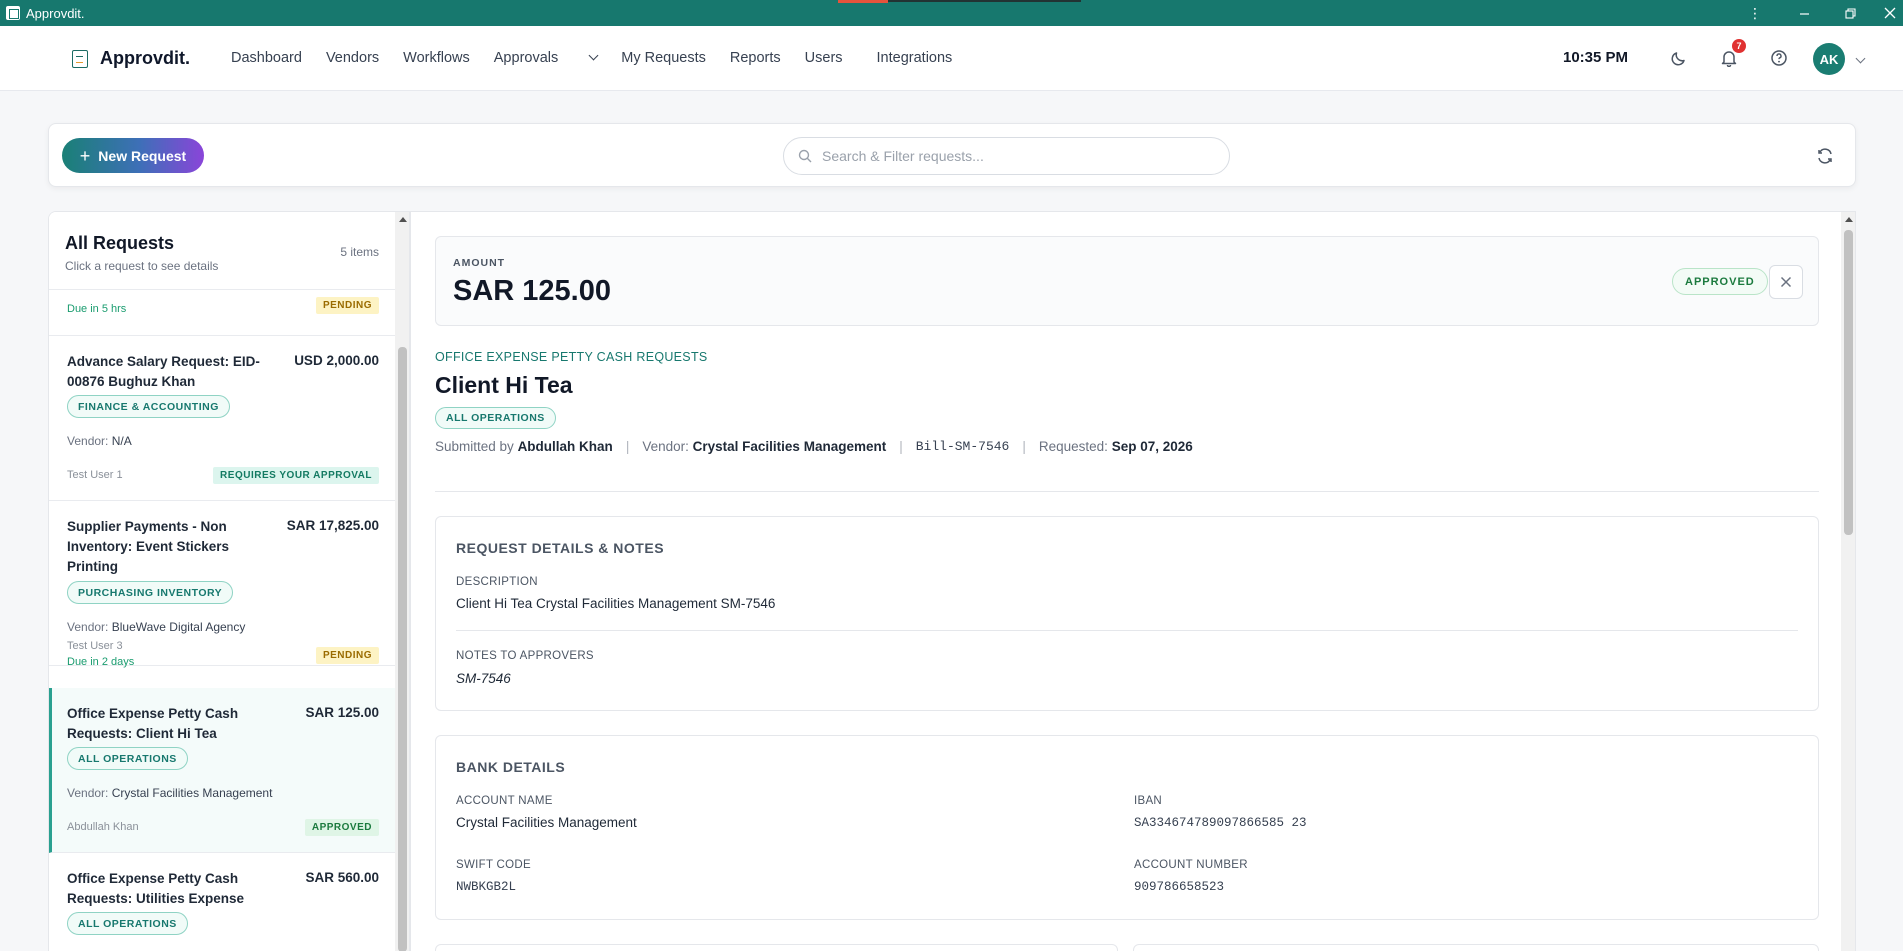 The height and width of the screenshot is (951, 1903). Describe the element at coordinates (101, 662) in the screenshot. I see `due-text: Due in 2 days` at that location.